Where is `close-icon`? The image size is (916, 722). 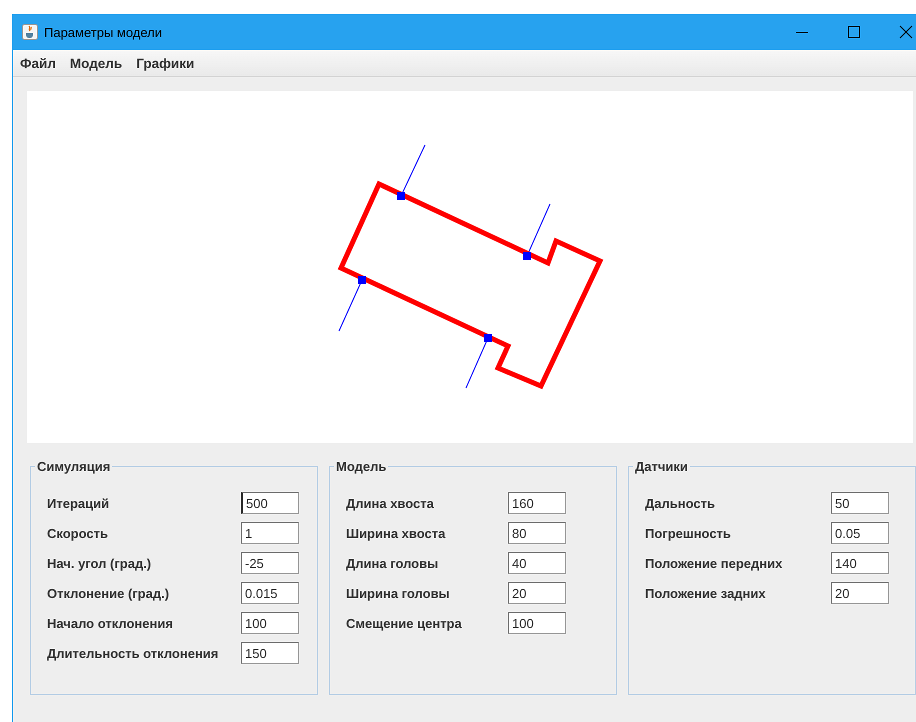 close-icon is located at coordinates (906, 32).